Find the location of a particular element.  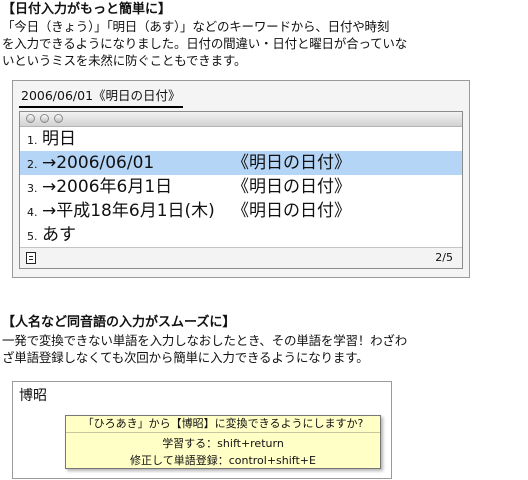

candidate-word: →2006/06/01 is located at coordinates (98, 163).